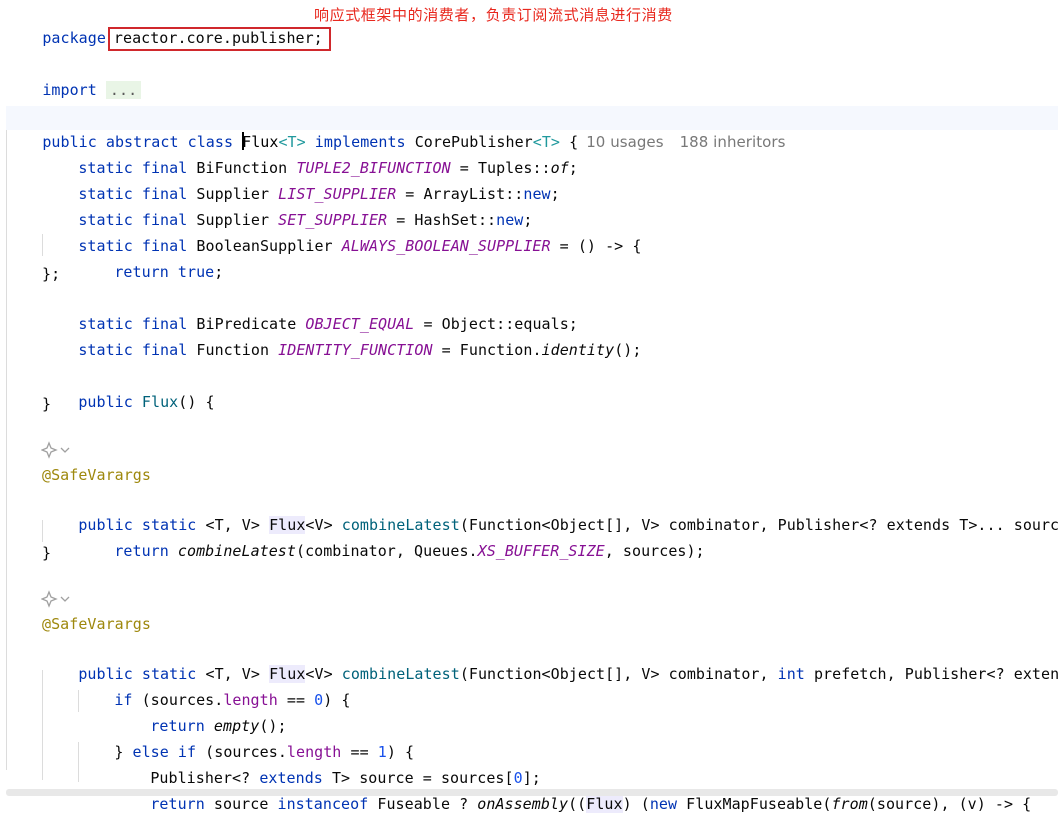 The width and height of the screenshot is (1058, 840). I want to click on field-name: IDENTITY_FUNCTION, so click(355, 350).